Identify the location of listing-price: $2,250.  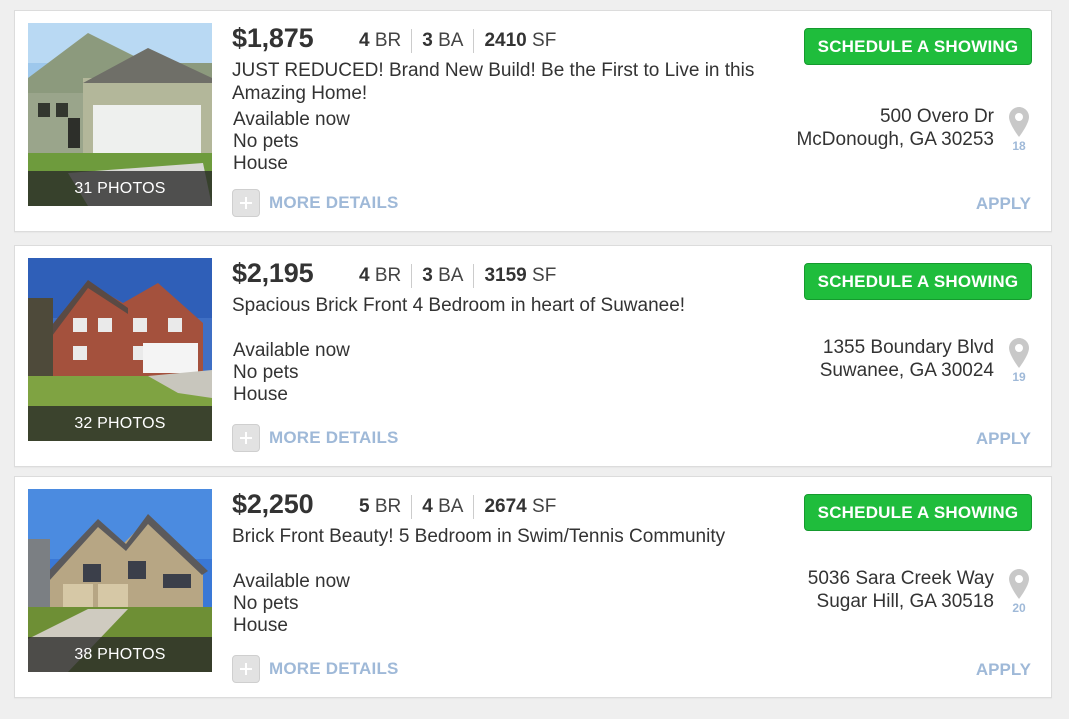
(273, 504).